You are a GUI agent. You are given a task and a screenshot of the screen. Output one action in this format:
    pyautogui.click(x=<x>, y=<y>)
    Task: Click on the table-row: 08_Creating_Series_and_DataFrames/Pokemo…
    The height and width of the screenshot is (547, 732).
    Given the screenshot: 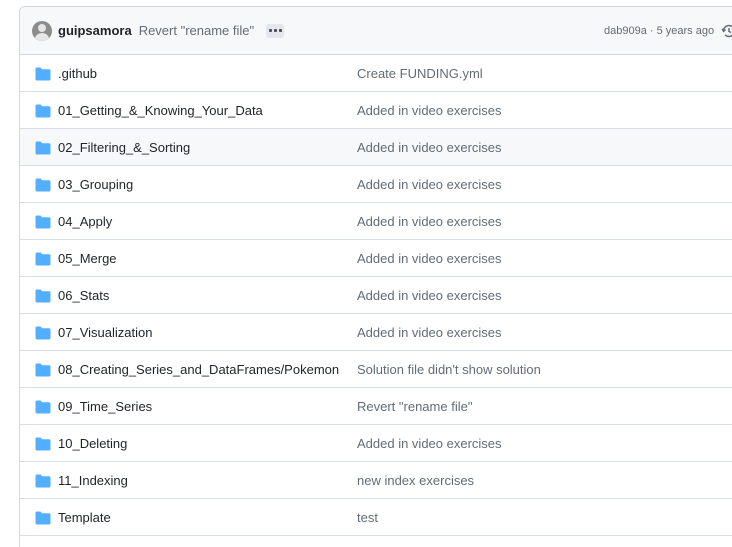 What is the action you would take?
    pyautogui.click(x=376, y=369)
    